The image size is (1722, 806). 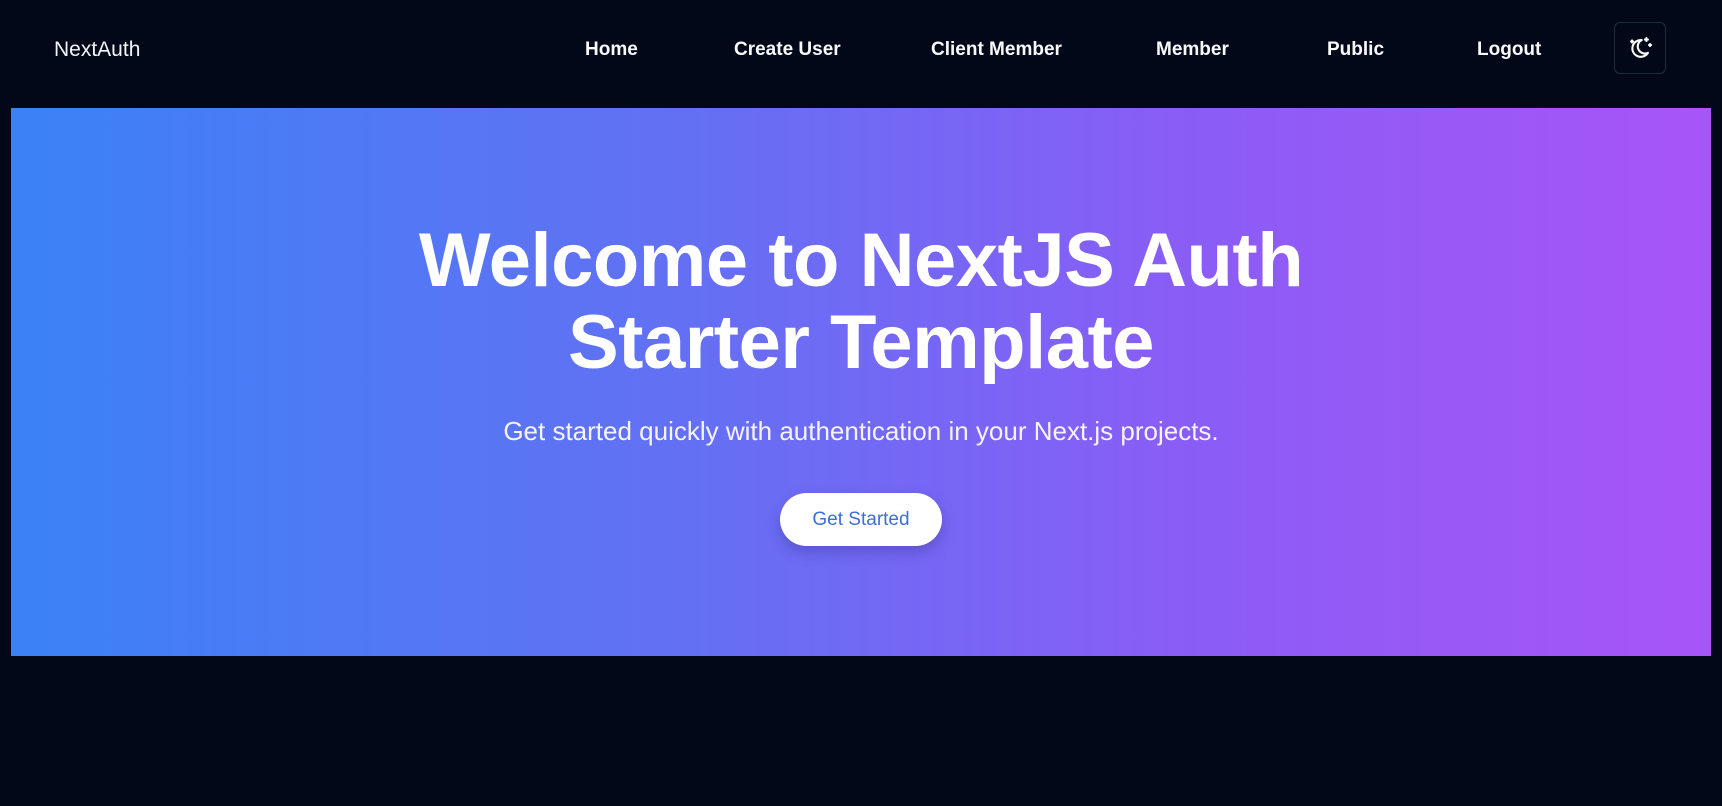 I want to click on nav-logout-link: Logout, so click(x=1509, y=50).